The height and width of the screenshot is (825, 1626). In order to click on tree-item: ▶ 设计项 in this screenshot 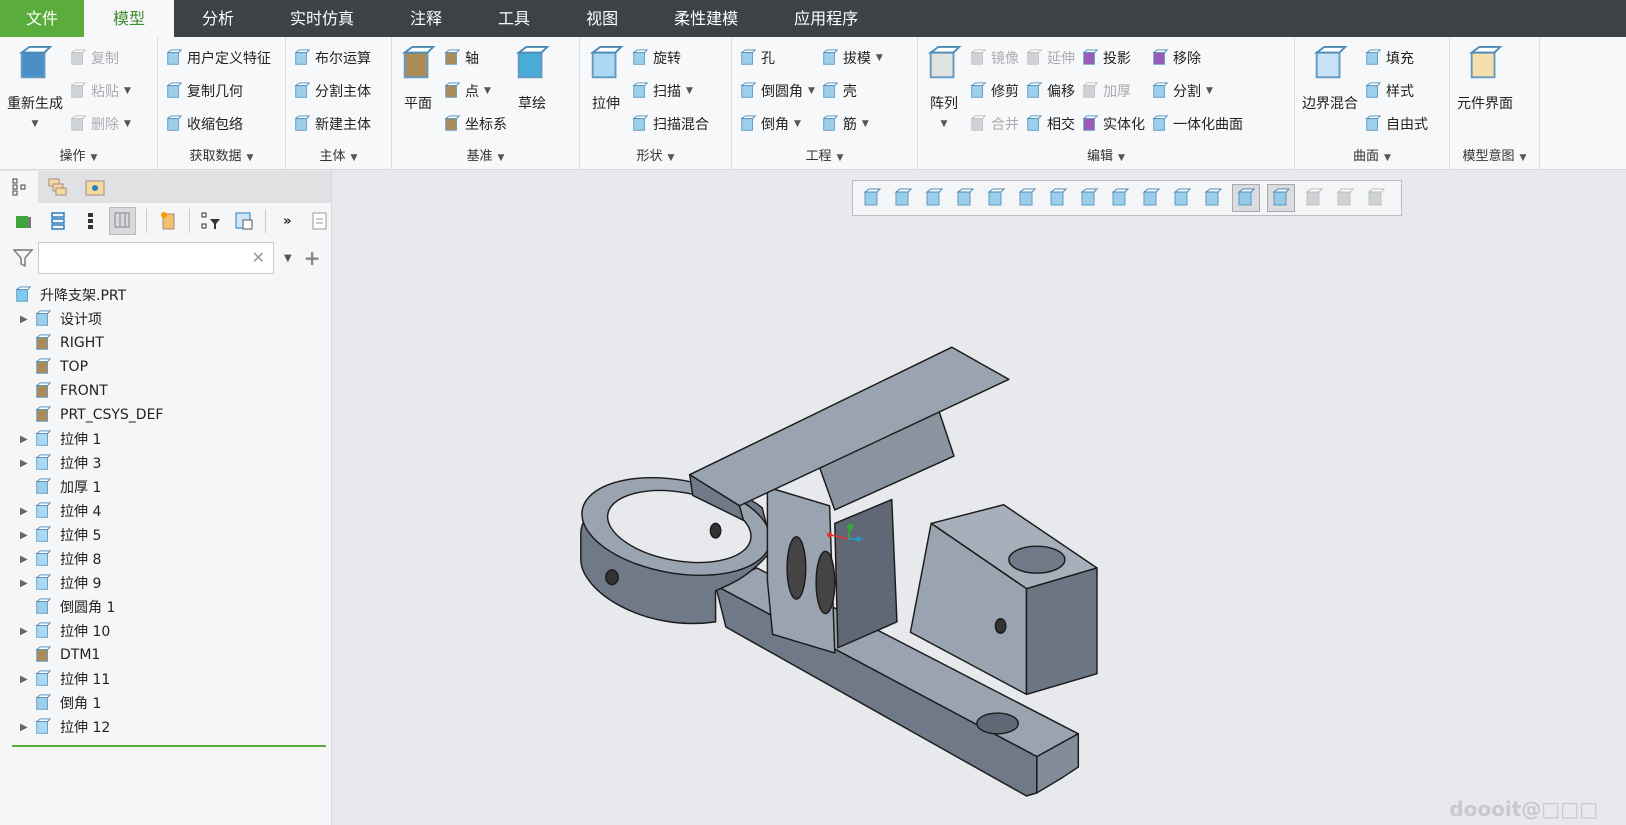, I will do `click(165, 319)`.